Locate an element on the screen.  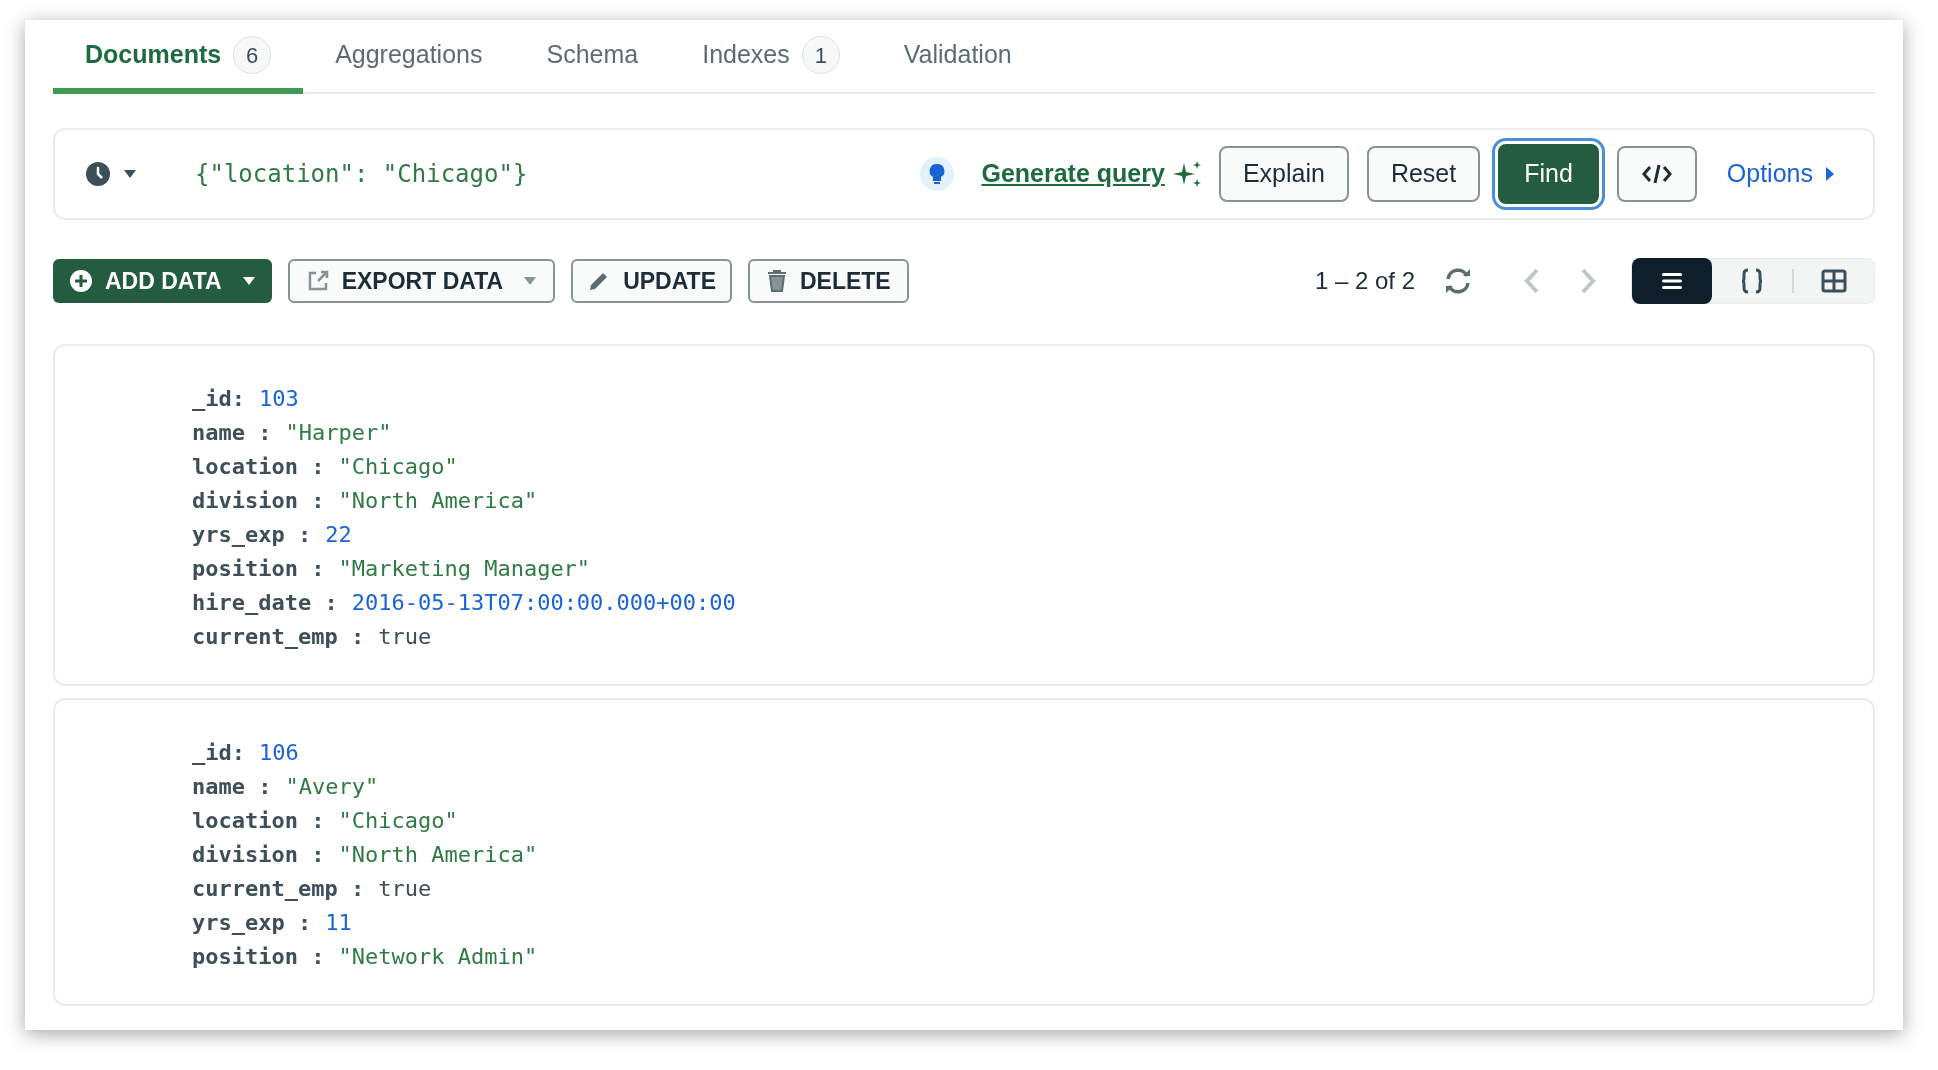
tab: Documents 6 is located at coordinates (178, 58).